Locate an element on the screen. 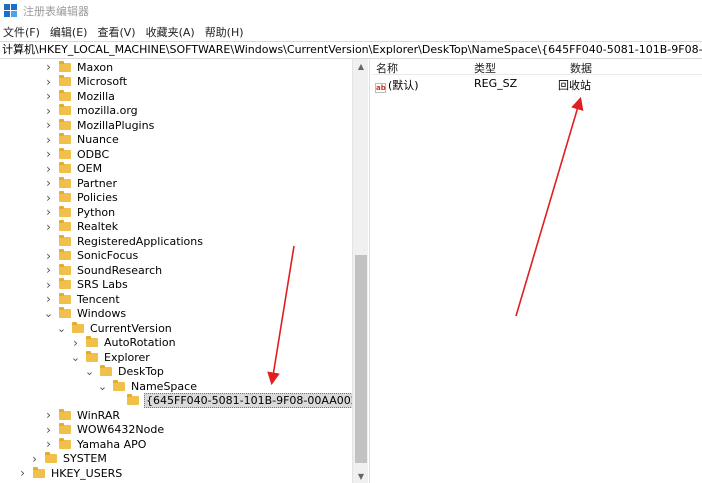 The width and height of the screenshot is (702, 483). tree-item-label: Partner is located at coordinates (97, 183).